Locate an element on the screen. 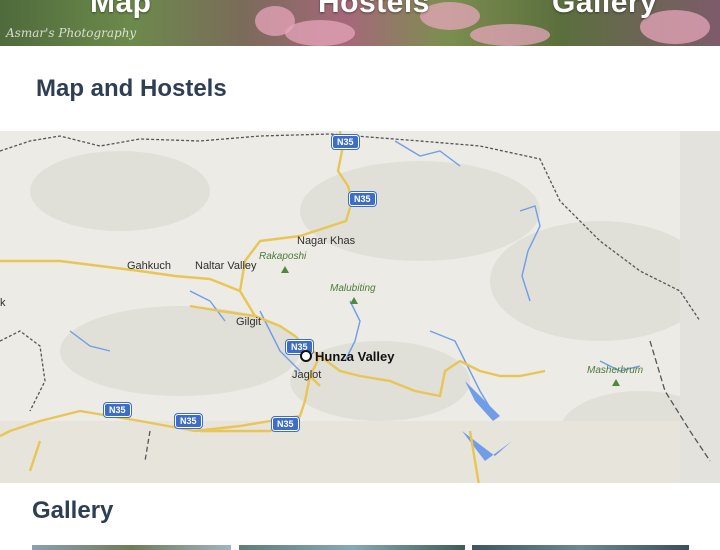 The image size is (720, 550). photo-watermark: Asmar's Photography is located at coordinates (71, 33).